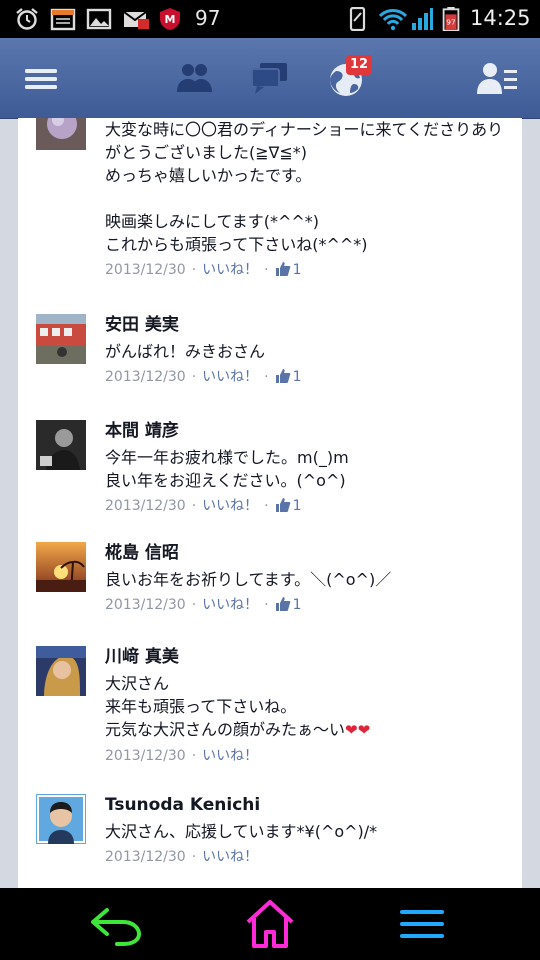 This screenshot has height=960, width=540. Describe the element at coordinates (310, 433) in the screenshot. I see `commenter-name: 本間 靖彦` at that location.